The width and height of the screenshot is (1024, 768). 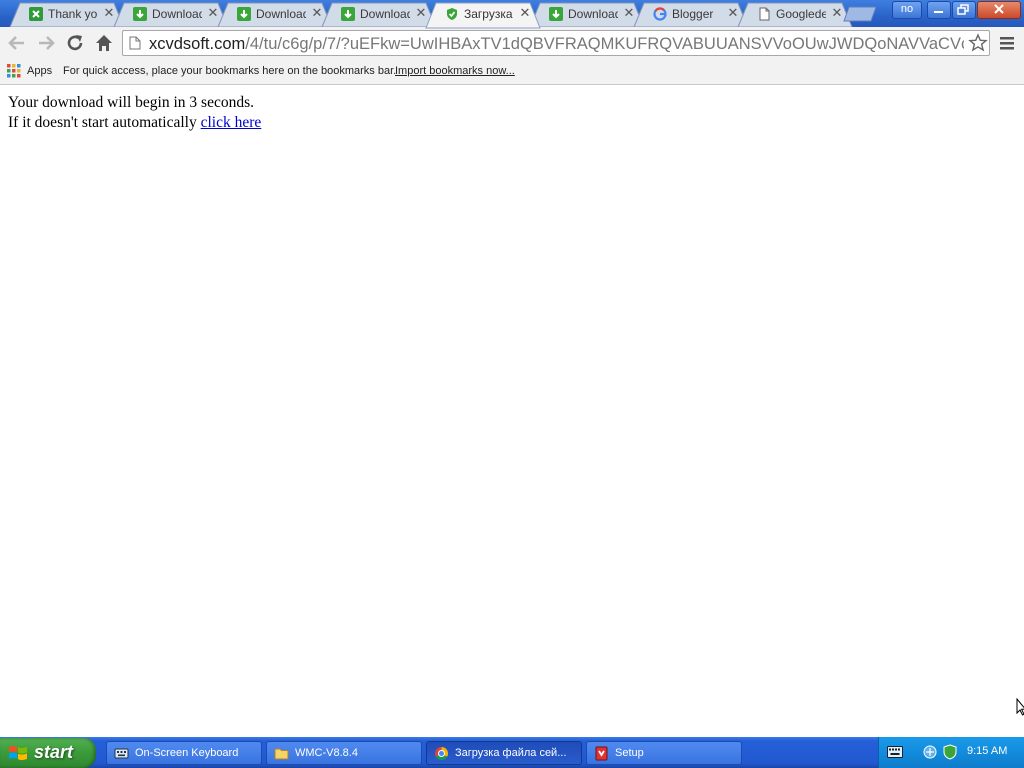 What do you see at coordinates (17, 43) in the screenshot?
I see `back-arrow-icon` at bounding box center [17, 43].